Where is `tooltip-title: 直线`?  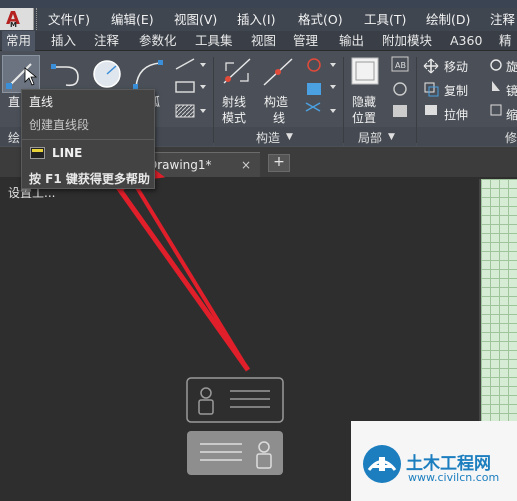
tooltip-title: 直线 is located at coordinates (41, 102).